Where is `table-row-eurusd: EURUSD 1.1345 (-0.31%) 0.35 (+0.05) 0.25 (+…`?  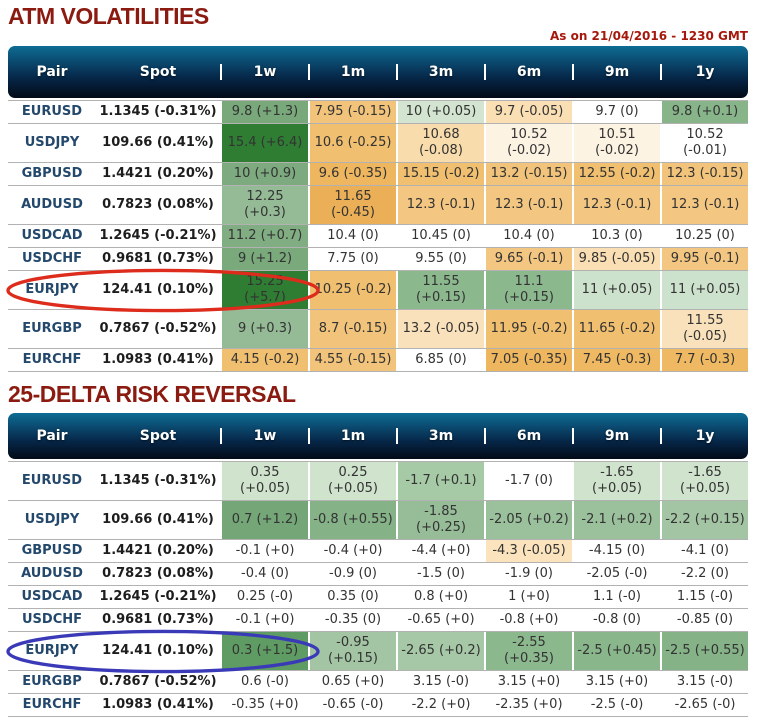
table-row-eurusd: EURUSD 1.1345 (-0.31%) 0.35 (+0.05) 0.25 (+… is located at coordinates (378, 481).